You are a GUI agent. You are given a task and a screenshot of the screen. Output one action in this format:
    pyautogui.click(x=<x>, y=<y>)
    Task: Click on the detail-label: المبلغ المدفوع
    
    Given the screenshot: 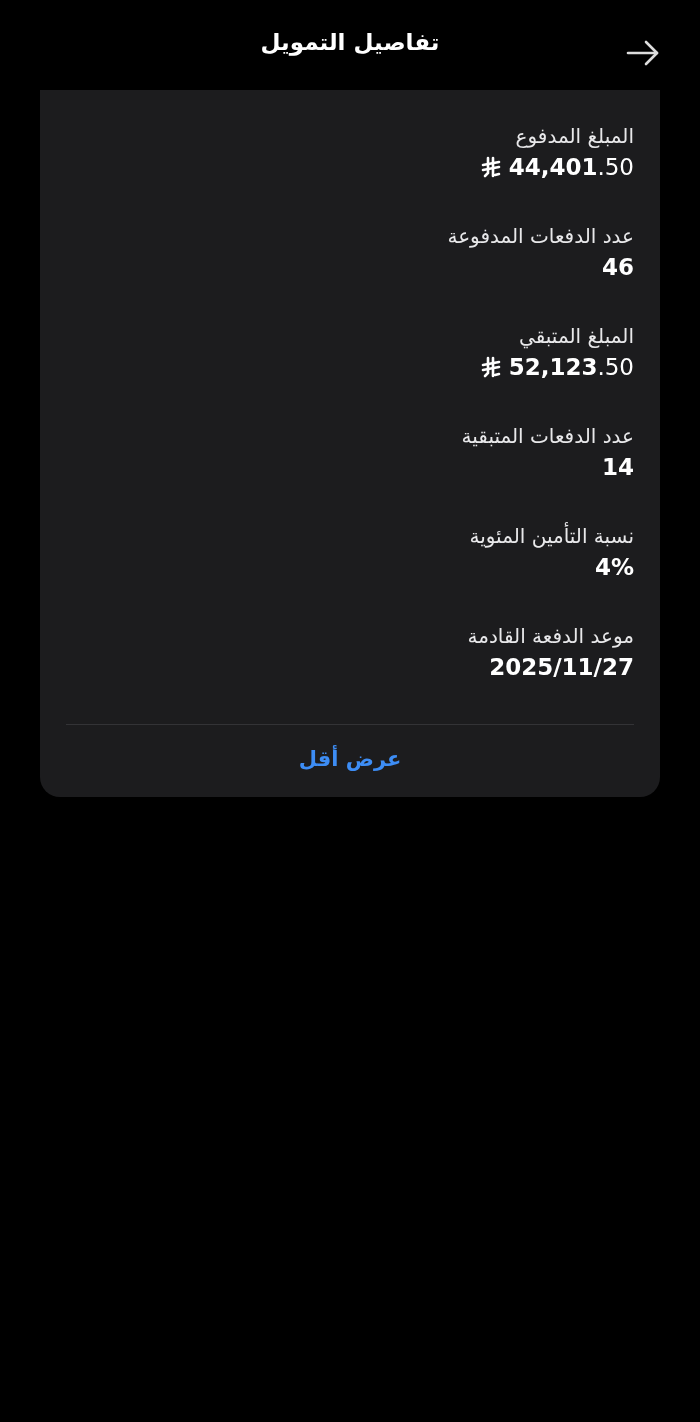 What is the action you would take?
    pyautogui.click(x=574, y=136)
    